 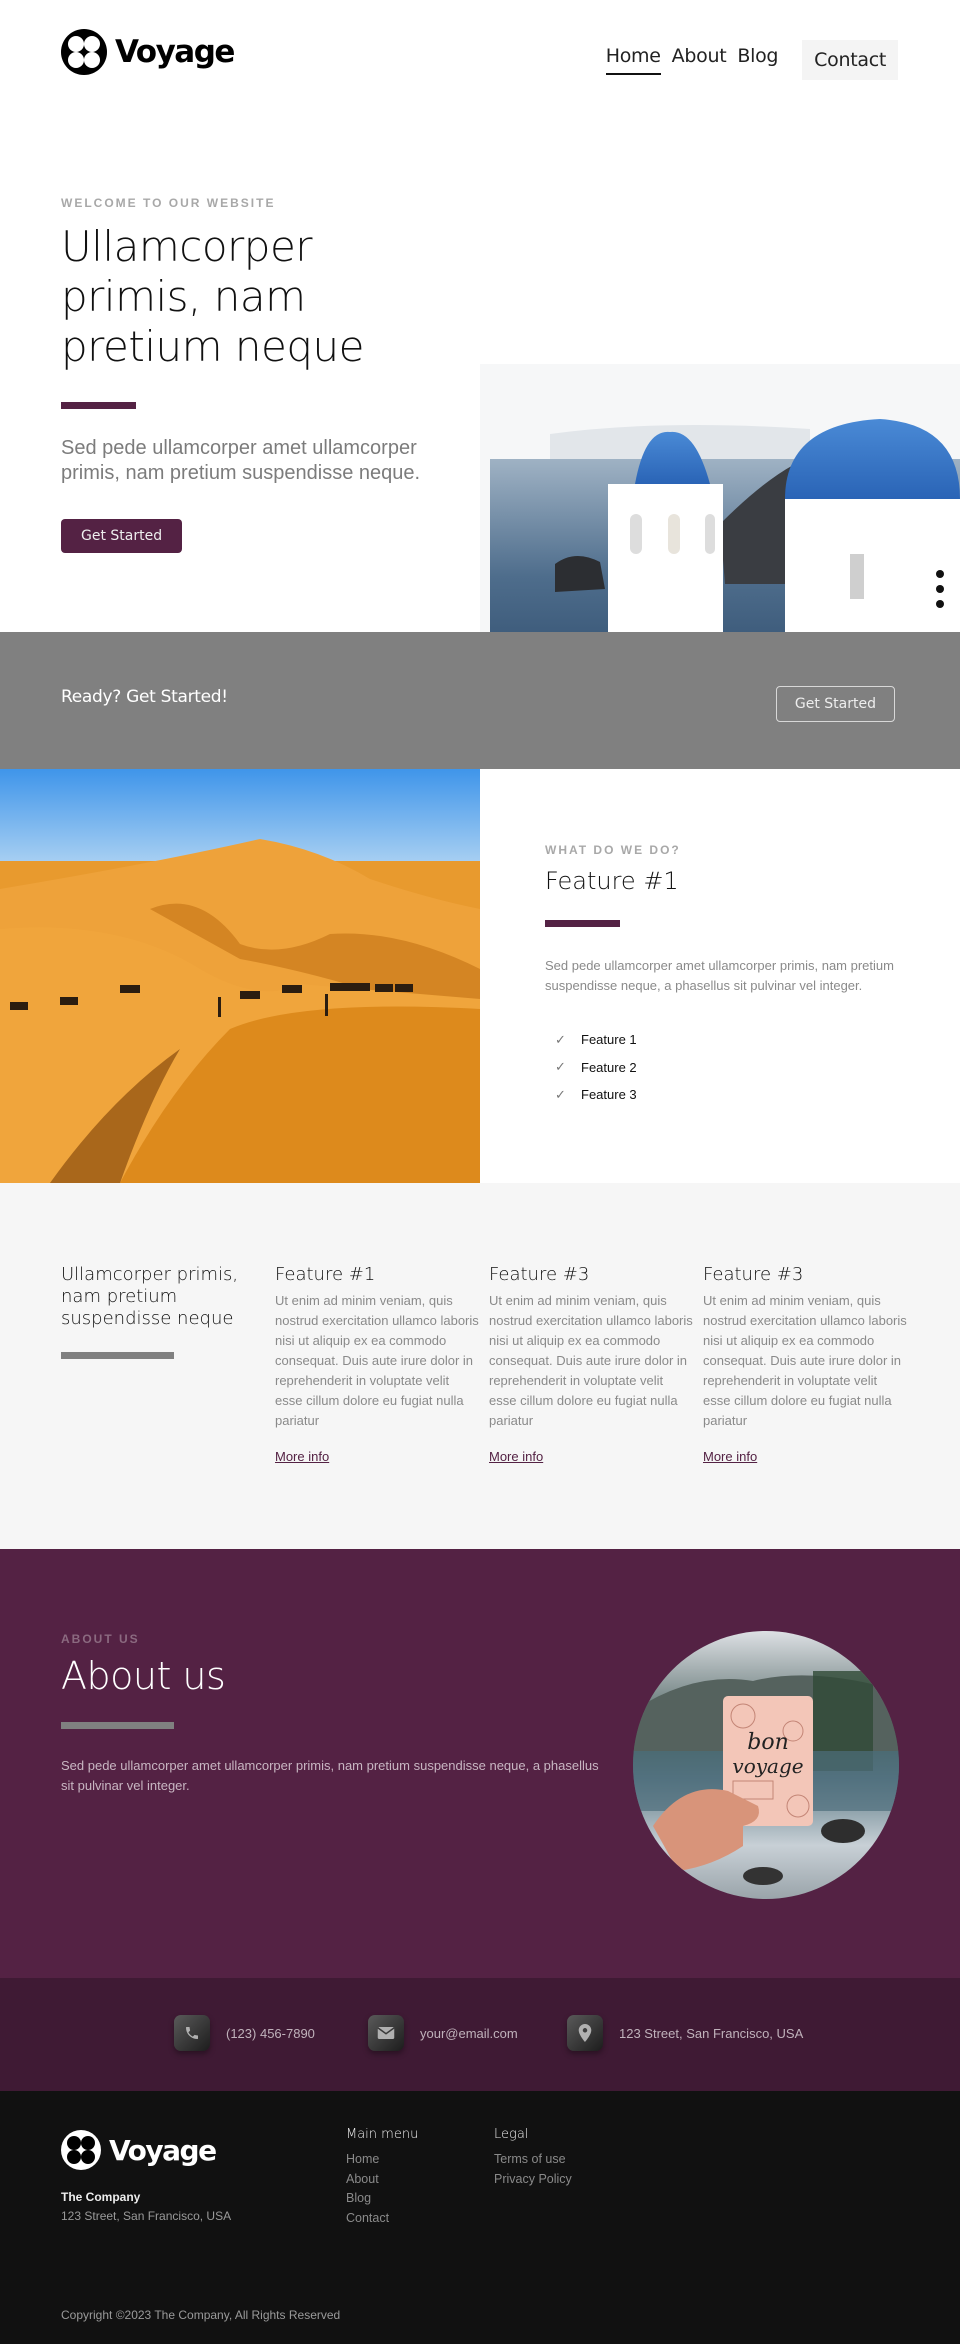 I want to click on logo: Voyage, so click(x=148, y=52).